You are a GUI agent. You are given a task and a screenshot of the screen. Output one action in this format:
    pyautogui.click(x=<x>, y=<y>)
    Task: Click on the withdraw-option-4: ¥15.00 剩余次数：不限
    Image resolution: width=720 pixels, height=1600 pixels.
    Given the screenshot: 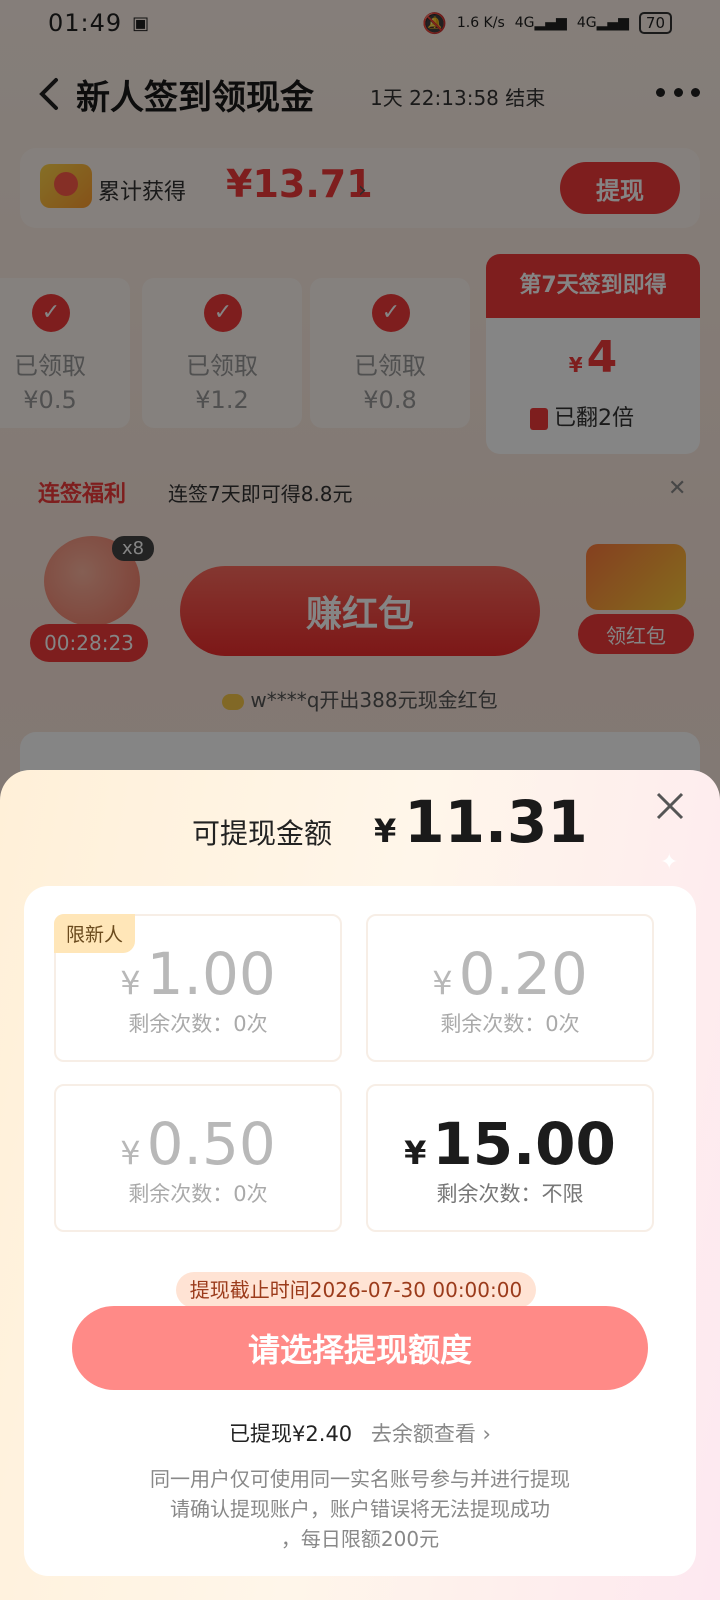 What is the action you would take?
    pyautogui.click(x=510, y=1158)
    